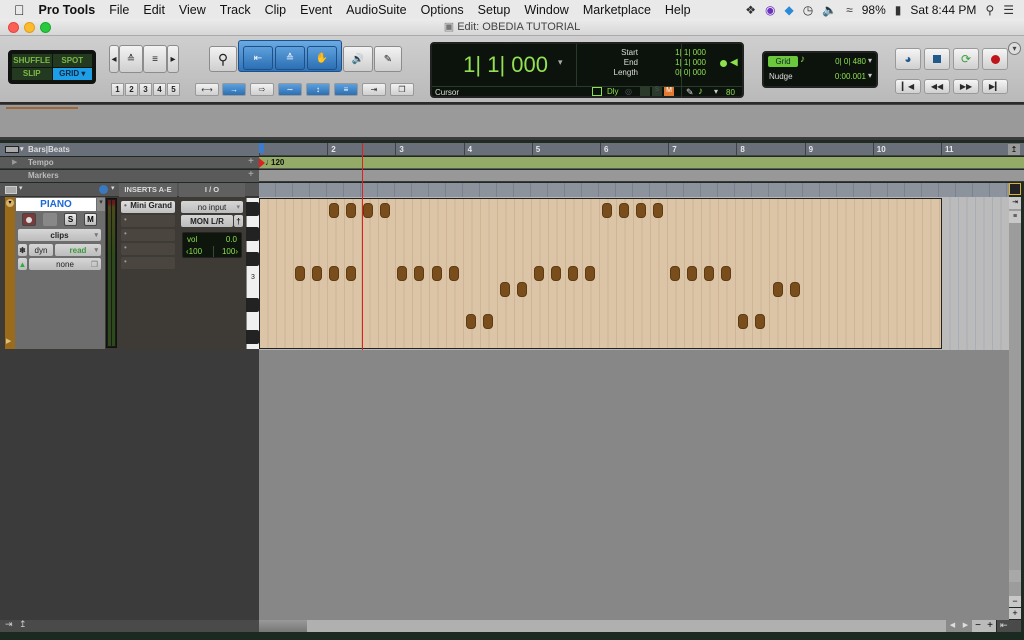 This screenshot has width=1024, height=640. What do you see at coordinates (101, 204) in the screenshot?
I see `track-name-dropdown-icon: ▾` at bounding box center [101, 204].